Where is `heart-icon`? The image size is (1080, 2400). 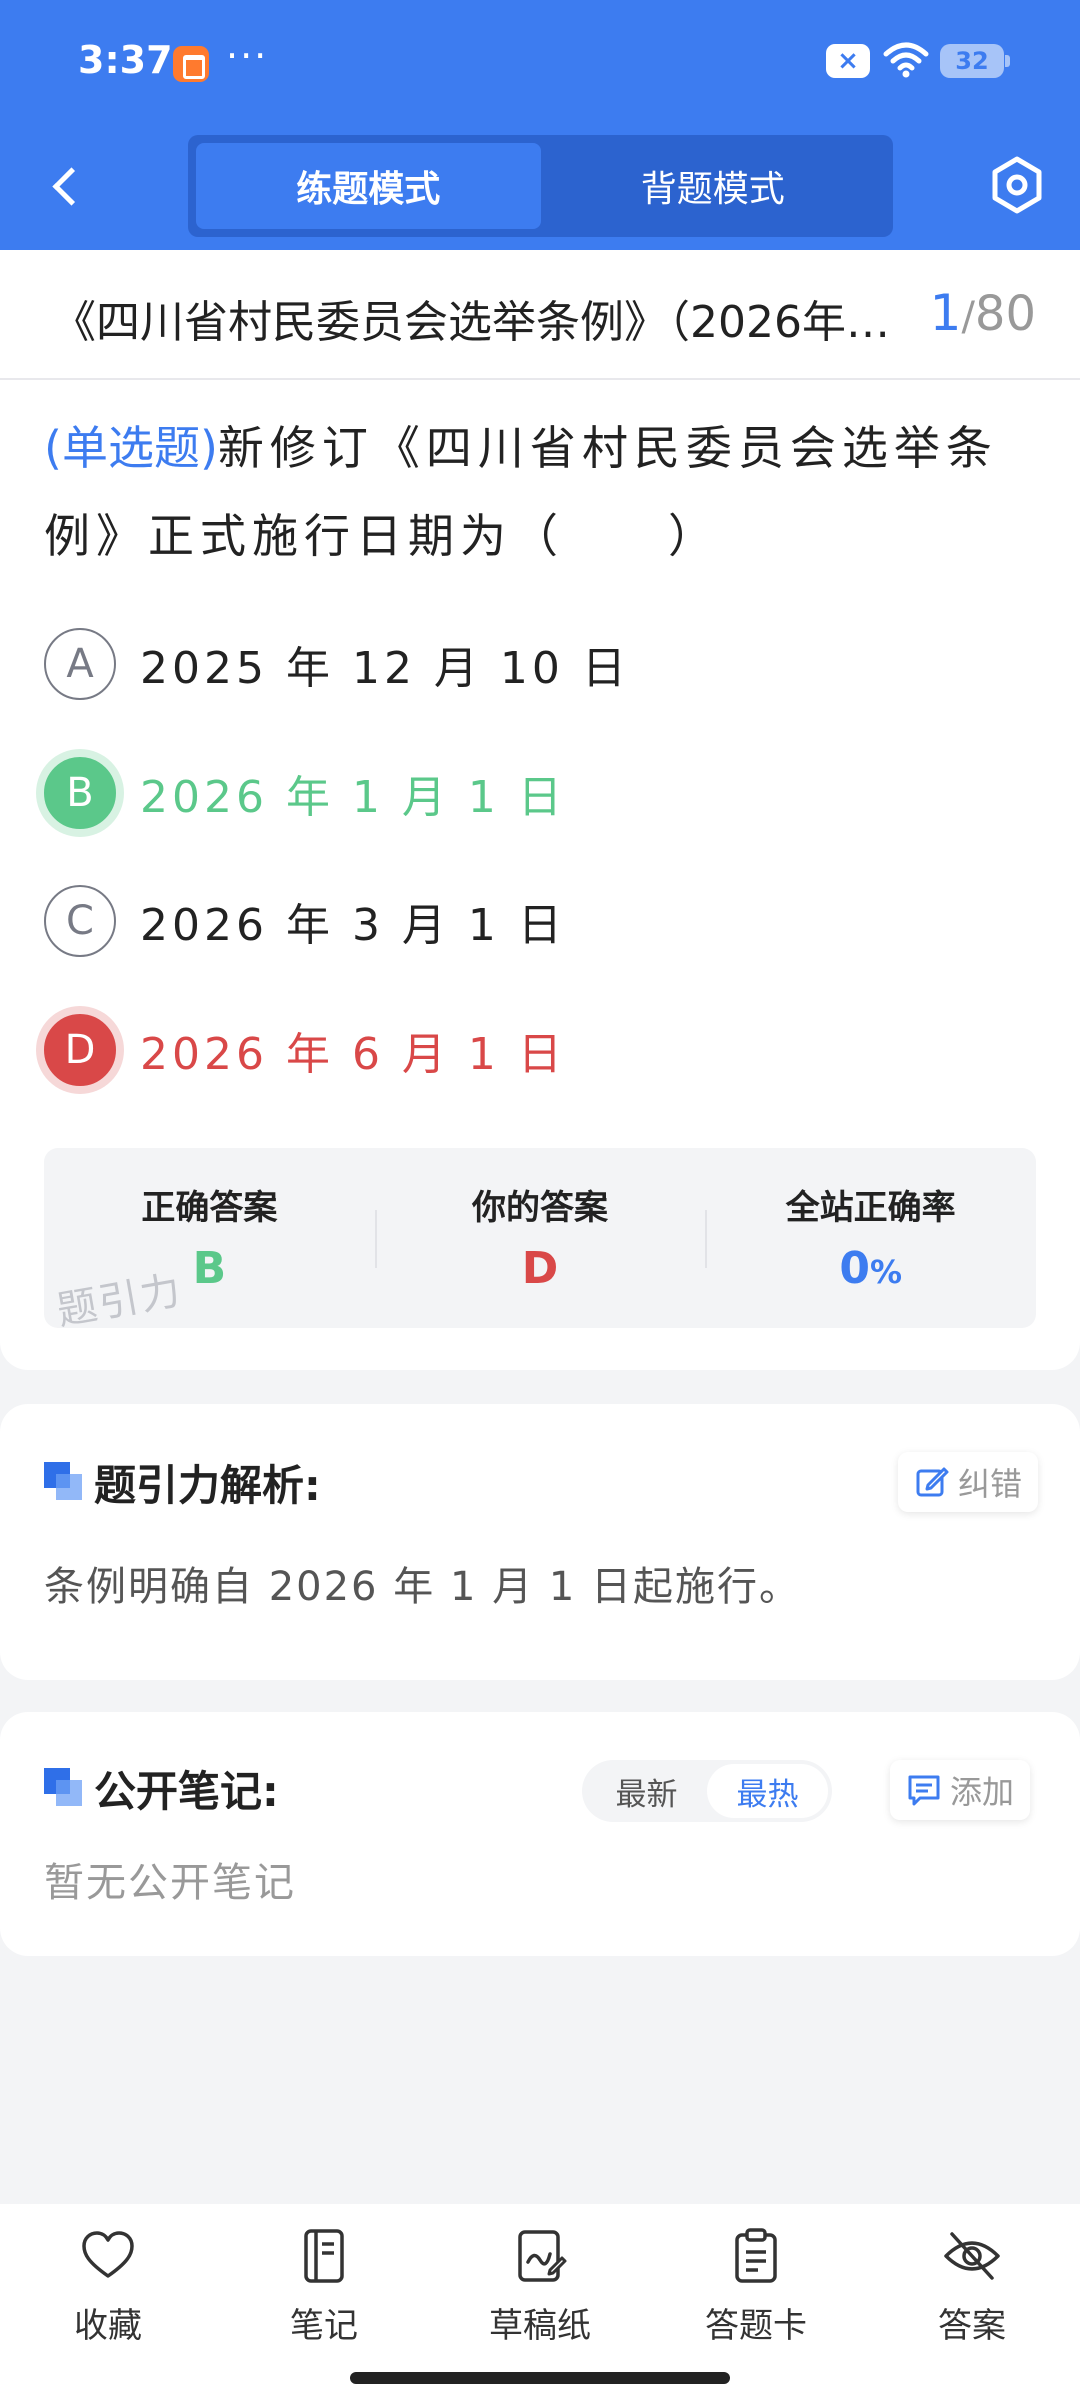 heart-icon is located at coordinates (108, 2254).